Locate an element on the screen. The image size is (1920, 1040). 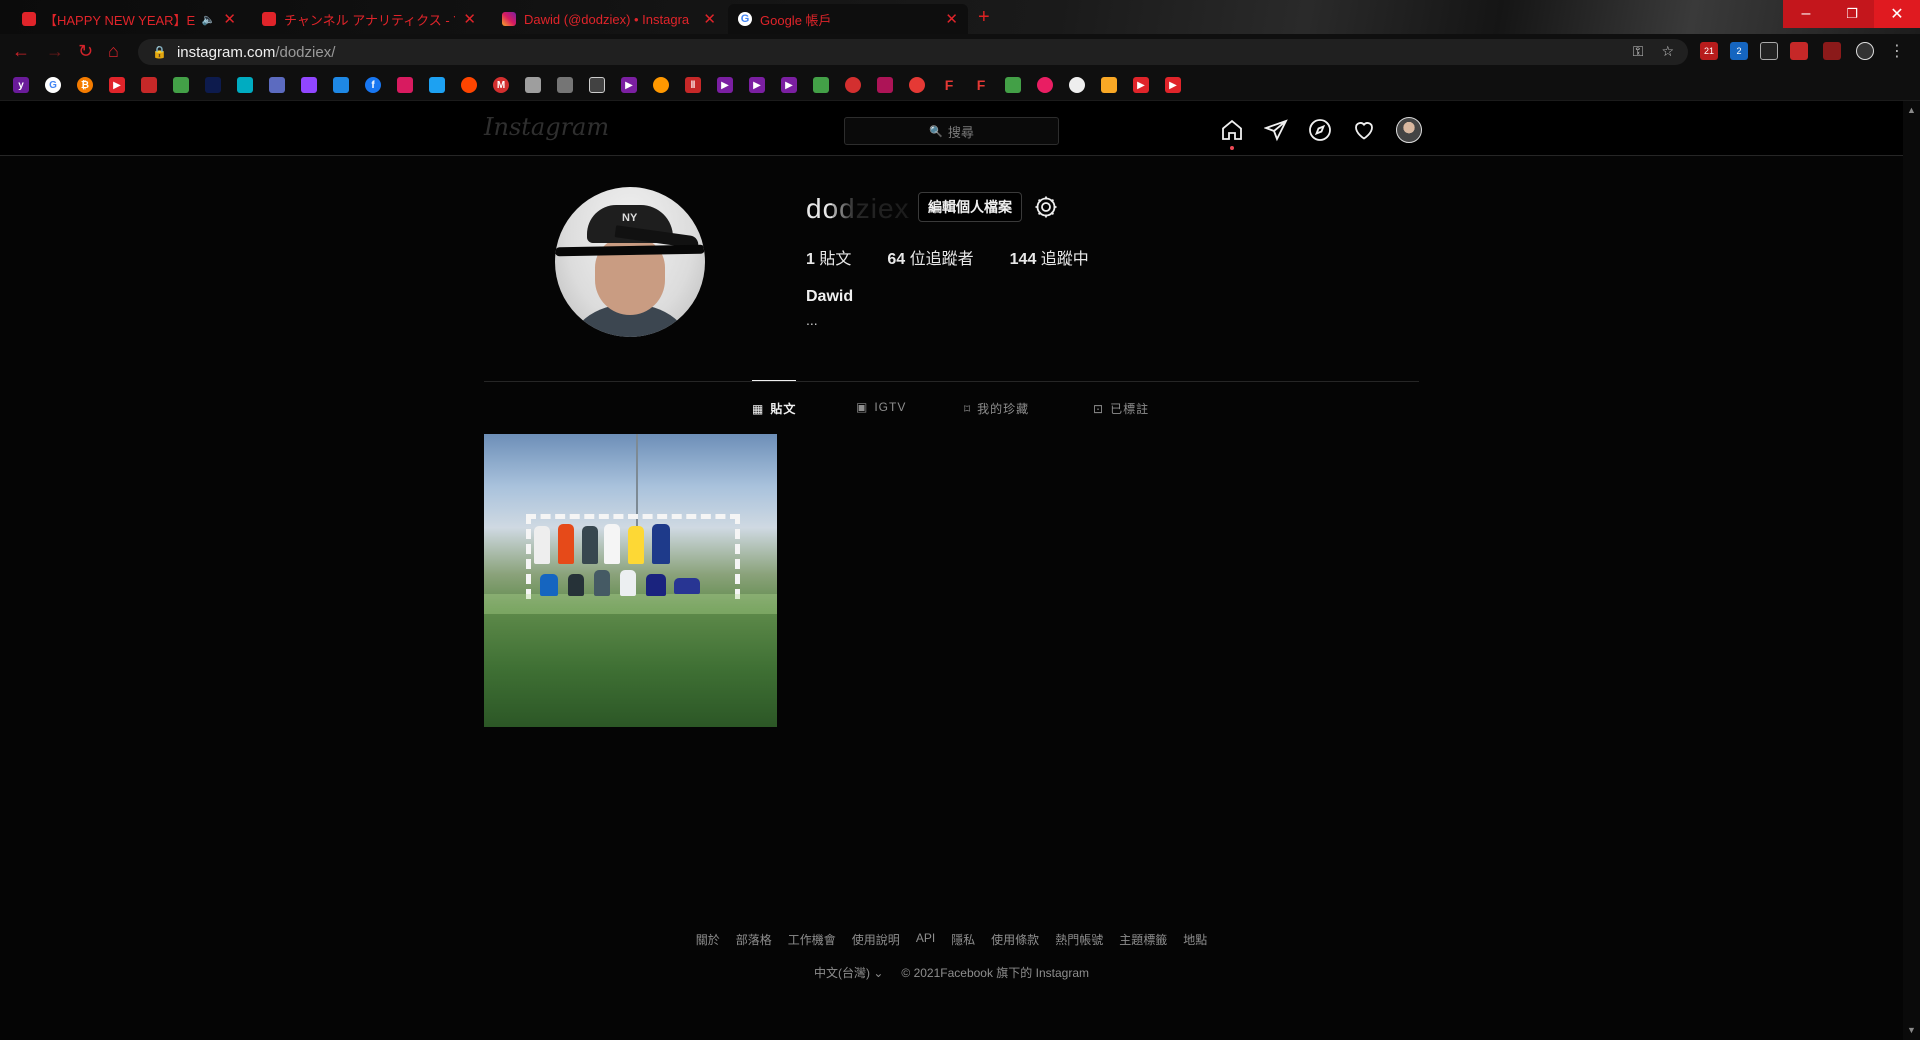
footer-link: 關於 is located at coordinates (708, 939).